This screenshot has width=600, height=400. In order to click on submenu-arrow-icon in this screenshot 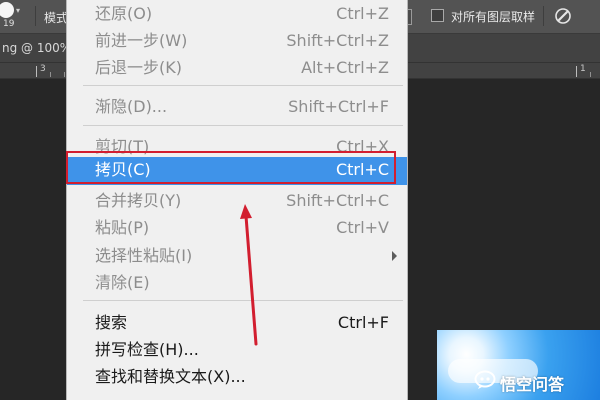, I will do `click(394, 256)`.